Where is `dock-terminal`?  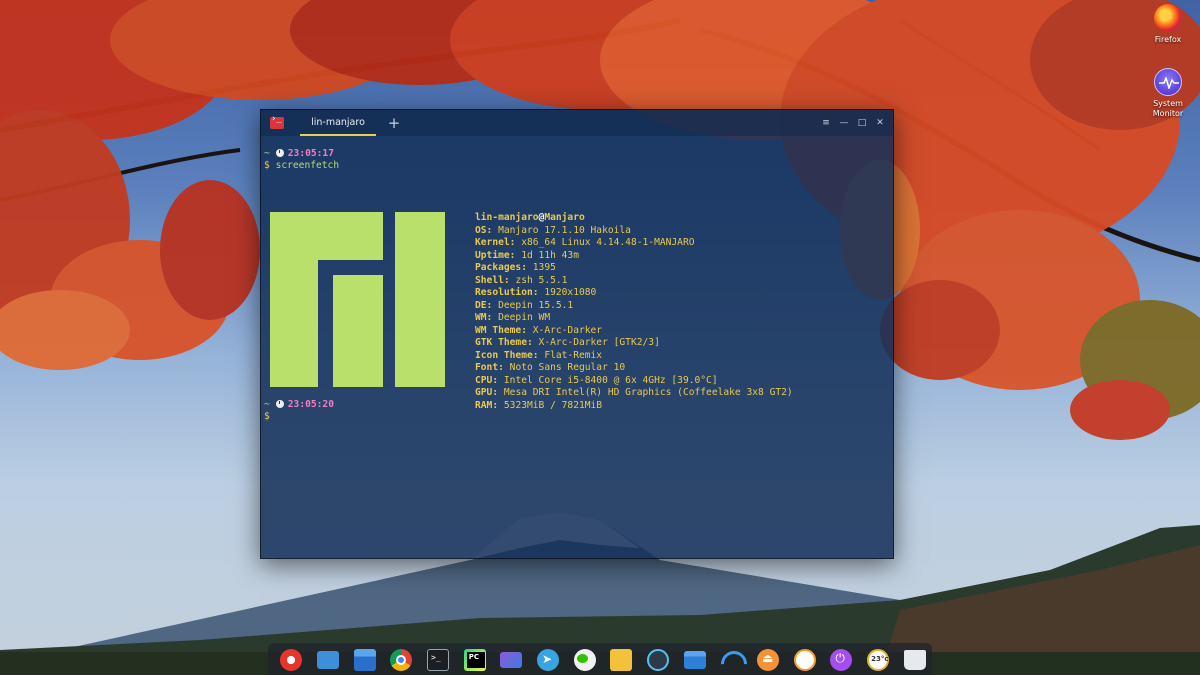
dock-terminal is located at coordinates (438, 660).